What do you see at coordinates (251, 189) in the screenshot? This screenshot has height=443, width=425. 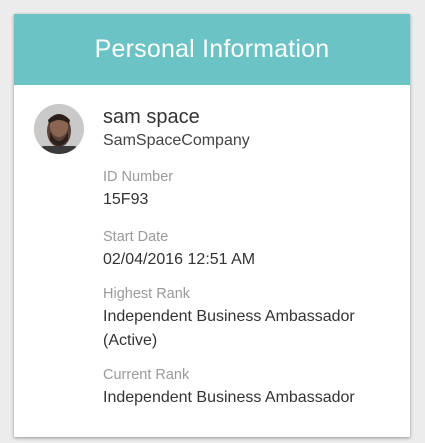 I see `field-id-number: ID Number 15F93` at bounding box center [251, 189].